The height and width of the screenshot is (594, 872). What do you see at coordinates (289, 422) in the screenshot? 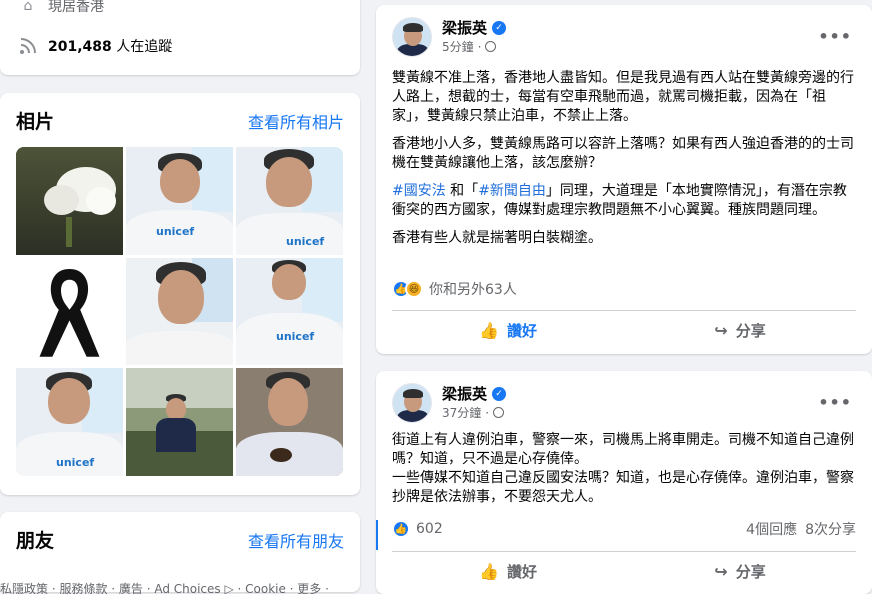
I see `photo-tile-tea` at bounding box center [289, 422].